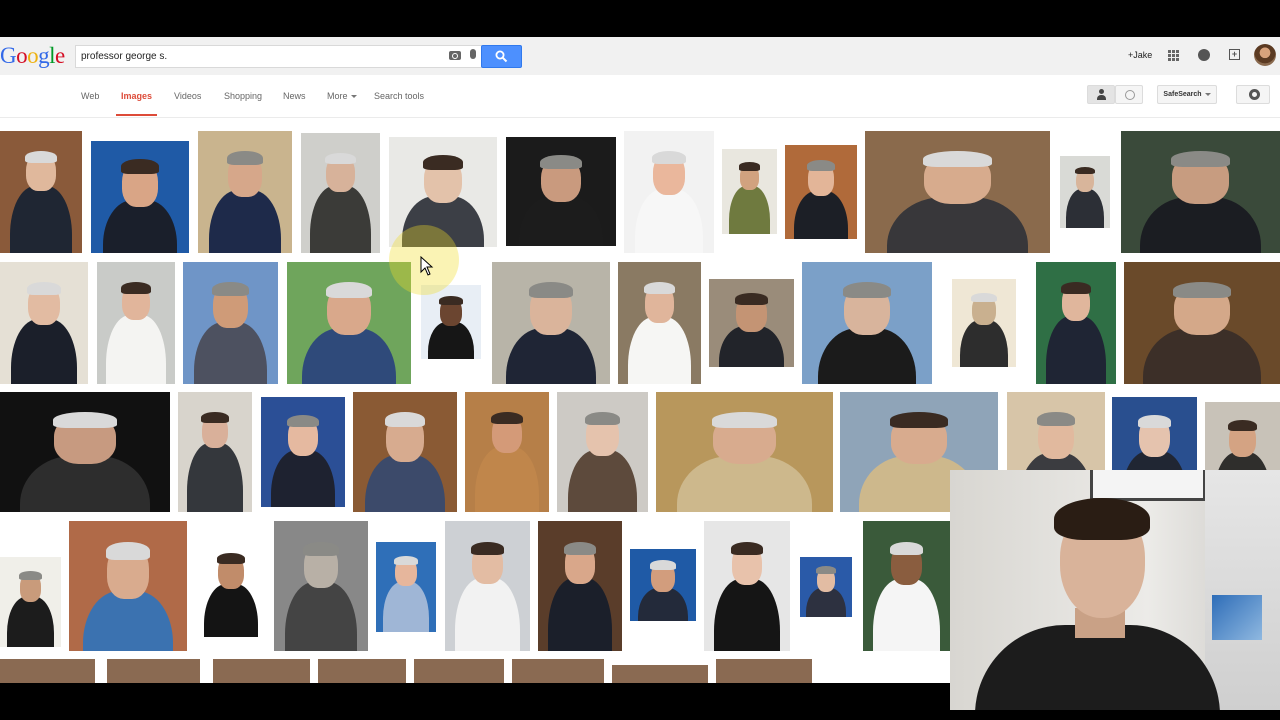 The image size is (1280, 720). Describe the element at coordinates (1140, 55) in the screenshot. I see `user-name-link: +Jake` at that location.